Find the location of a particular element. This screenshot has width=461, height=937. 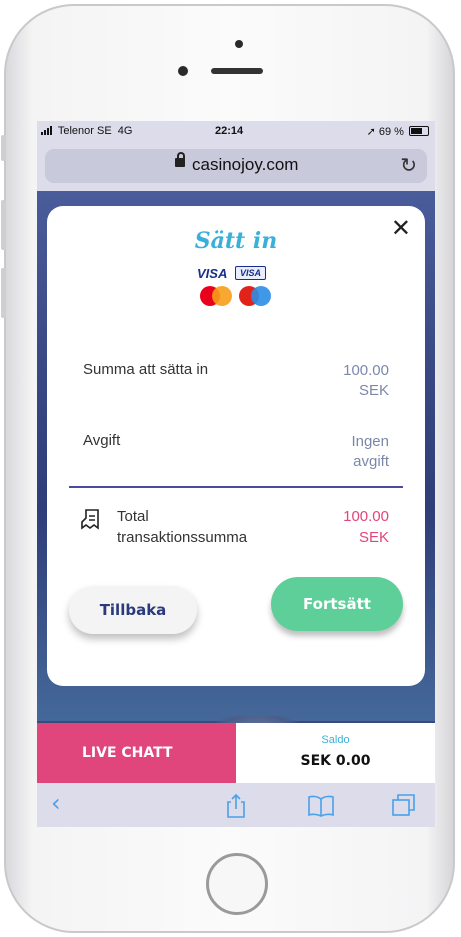

bottom-bar: LIVE CHATT Saldo SEK 0.00 is located at coordinates (236, 753).